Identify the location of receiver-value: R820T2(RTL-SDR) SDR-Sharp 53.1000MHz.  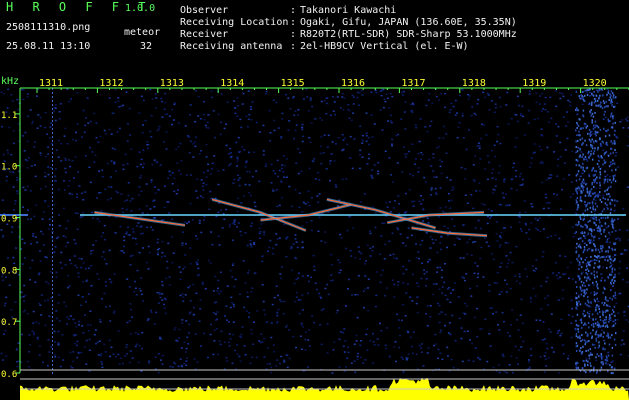
(408, 34).